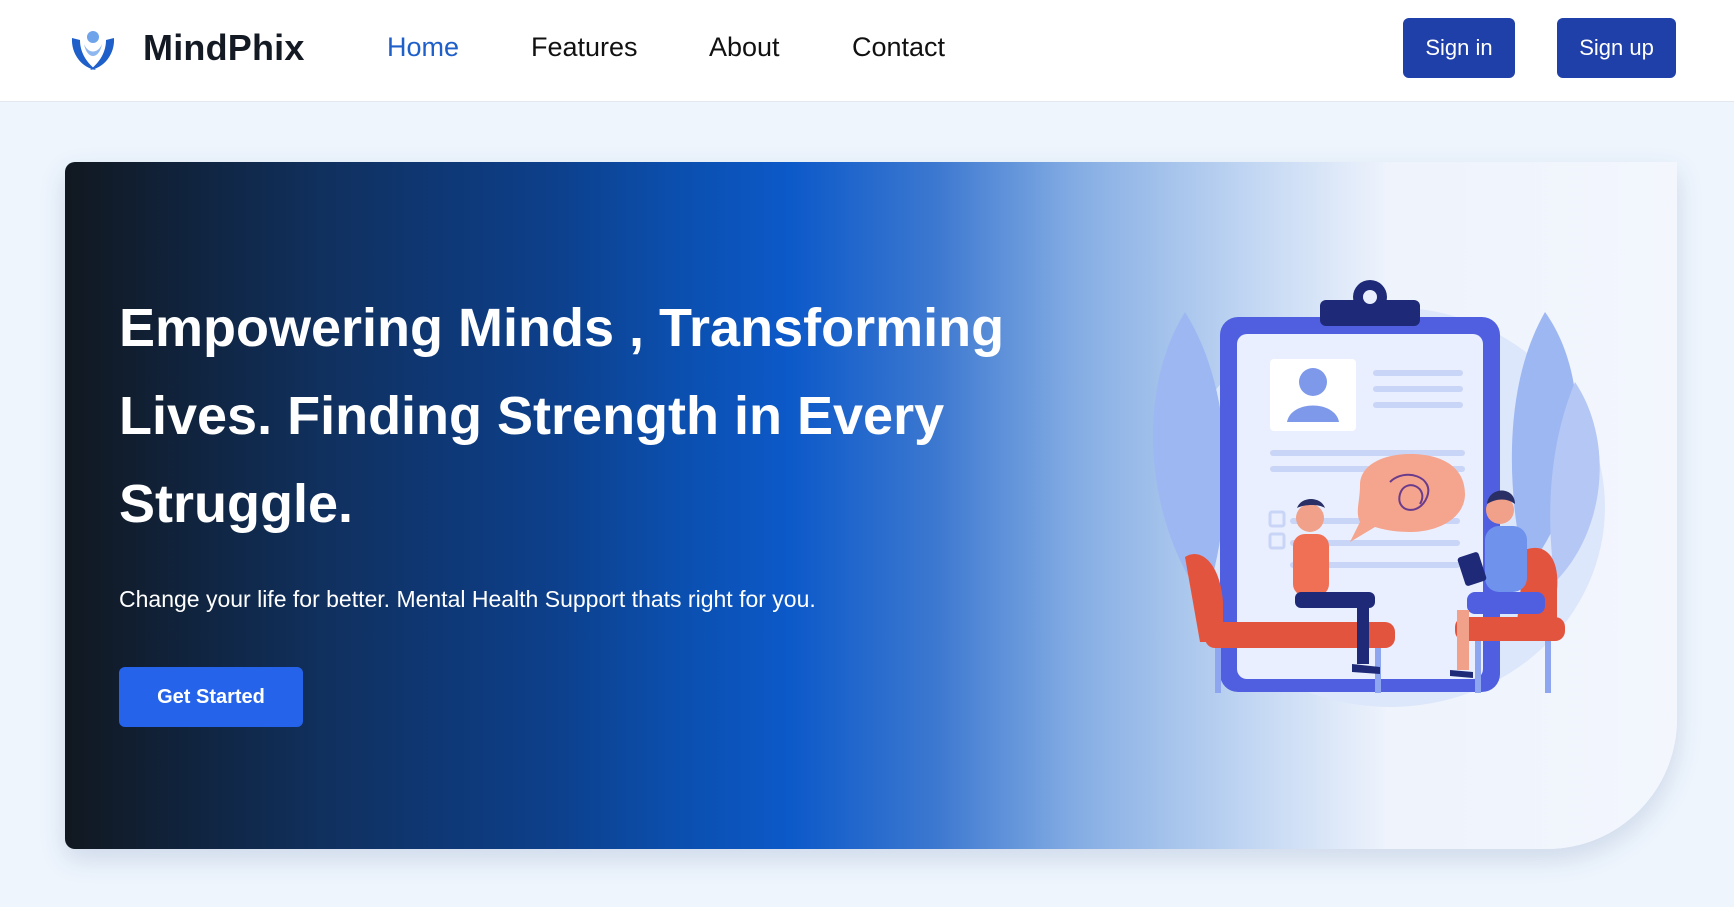  Describe the element at coordinates (423, 47) in the screenshot. I see `nav-link-home: Home` at that location.